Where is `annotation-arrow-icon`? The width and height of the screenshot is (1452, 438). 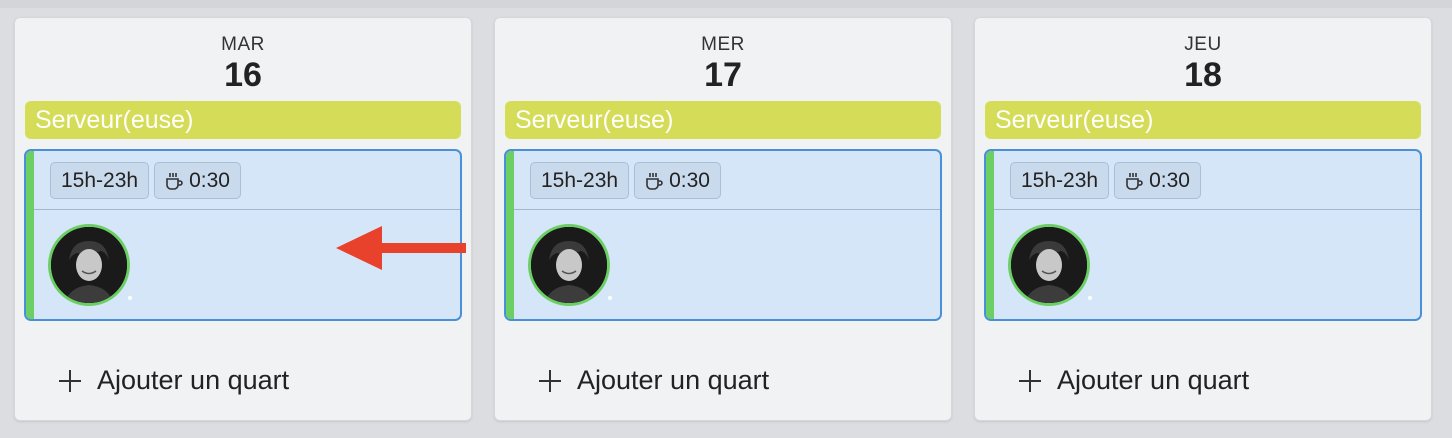 annotation-arrow-icon is located at coordinates (401, 248).